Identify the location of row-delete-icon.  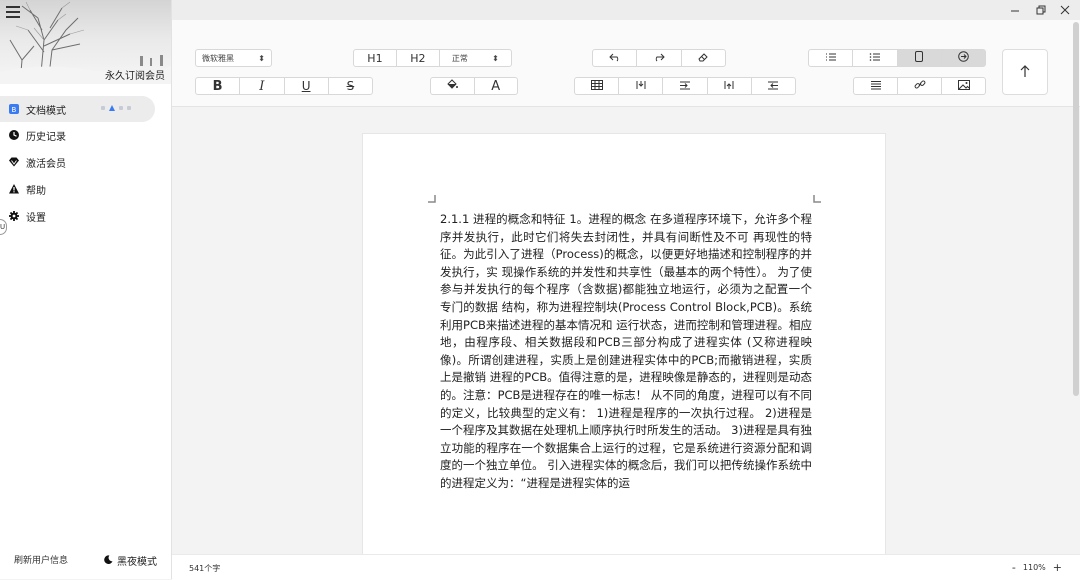
(773, 86).